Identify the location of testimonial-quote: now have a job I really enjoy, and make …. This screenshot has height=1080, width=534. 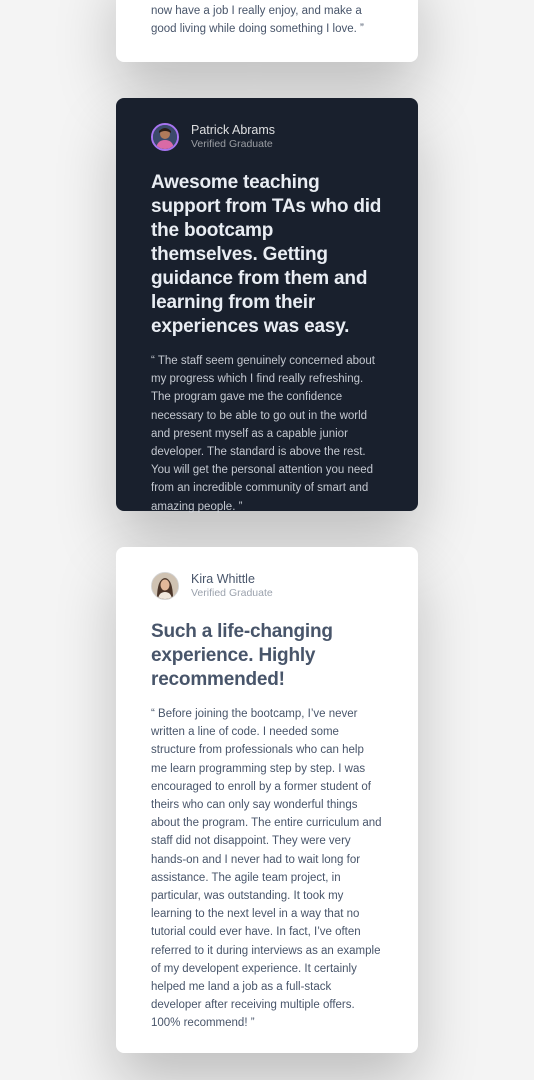
(257, 19).